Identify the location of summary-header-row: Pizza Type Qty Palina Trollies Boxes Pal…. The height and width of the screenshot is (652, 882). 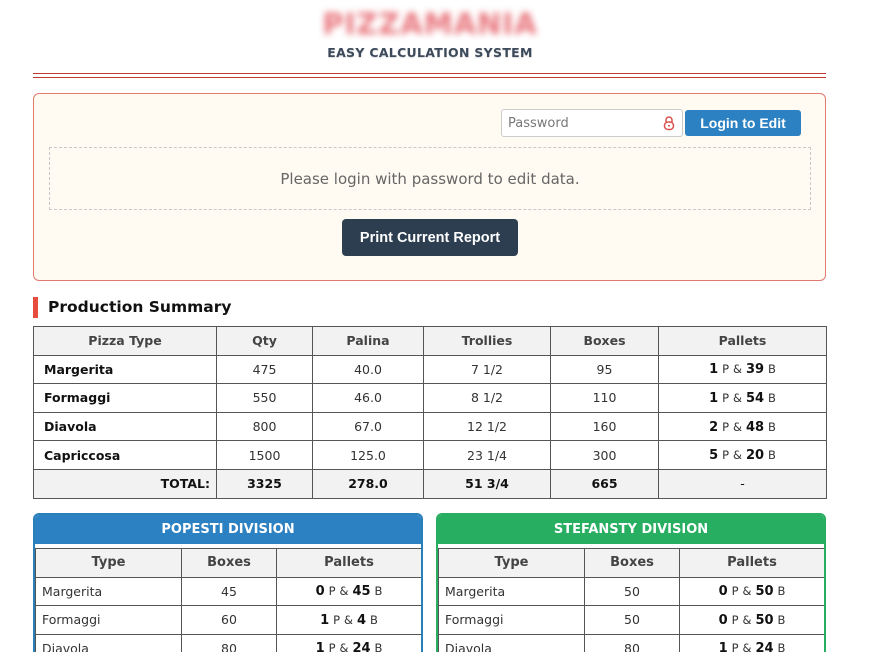
(430, 341).